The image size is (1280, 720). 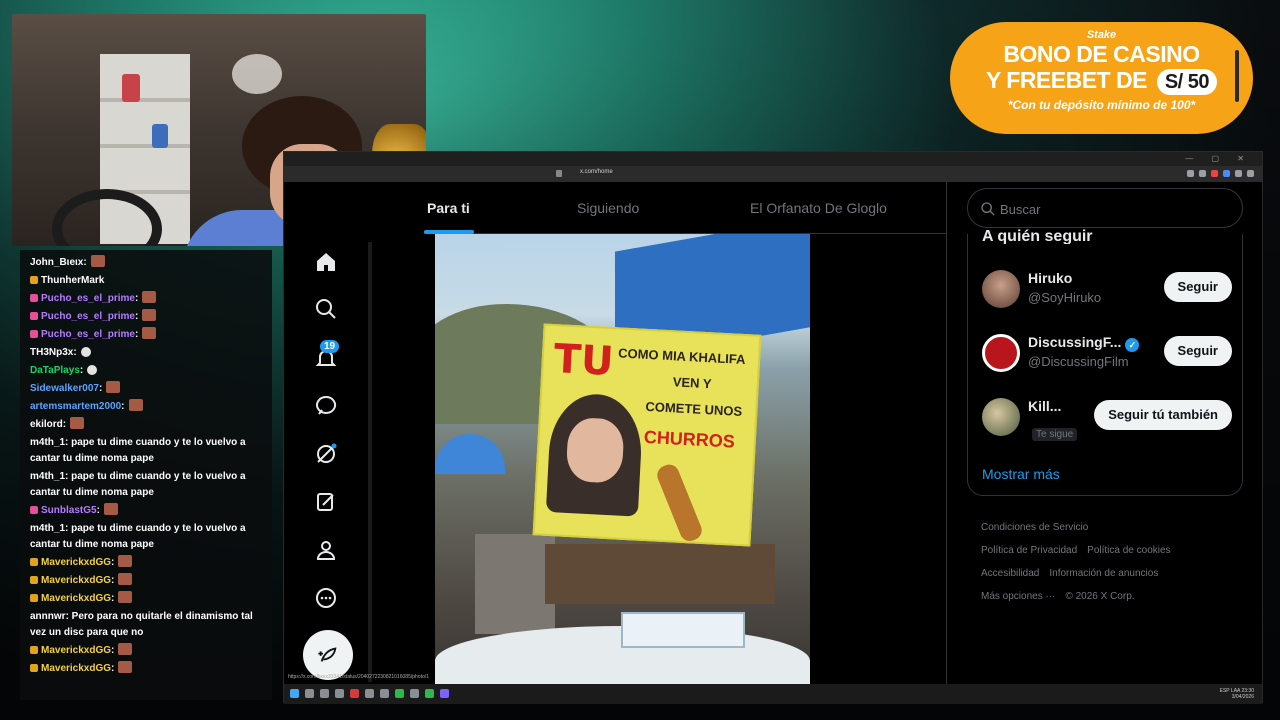 I want to click on tab-orfanato: El Orfanato De Gloglo, so click(x=818, y=208).